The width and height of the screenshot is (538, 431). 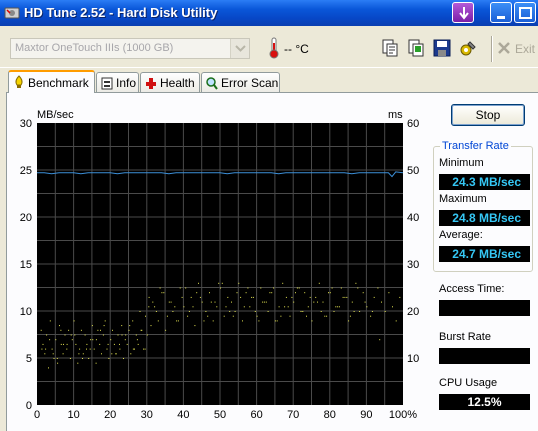 I want to click on x-tick-label: 50, so click(x=220, y=415).